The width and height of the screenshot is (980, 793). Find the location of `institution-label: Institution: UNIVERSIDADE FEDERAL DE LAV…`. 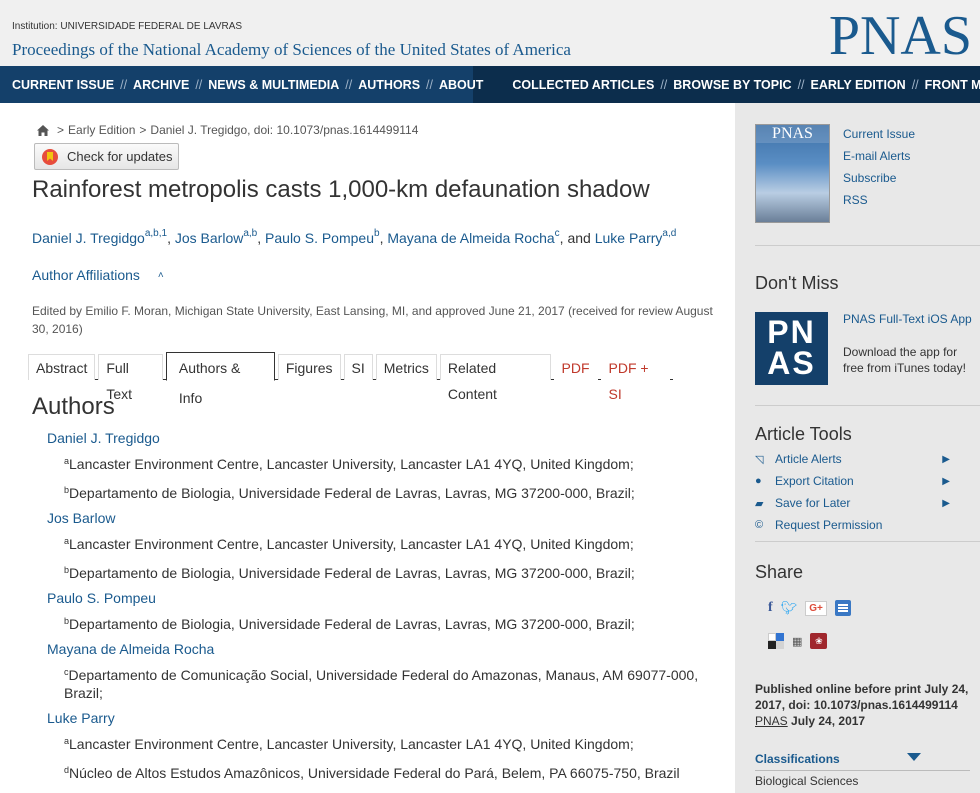

institution-label: Institution: UNIVERSIDADE FEDERAL DE LAV… is located at coordinates (127, 26).